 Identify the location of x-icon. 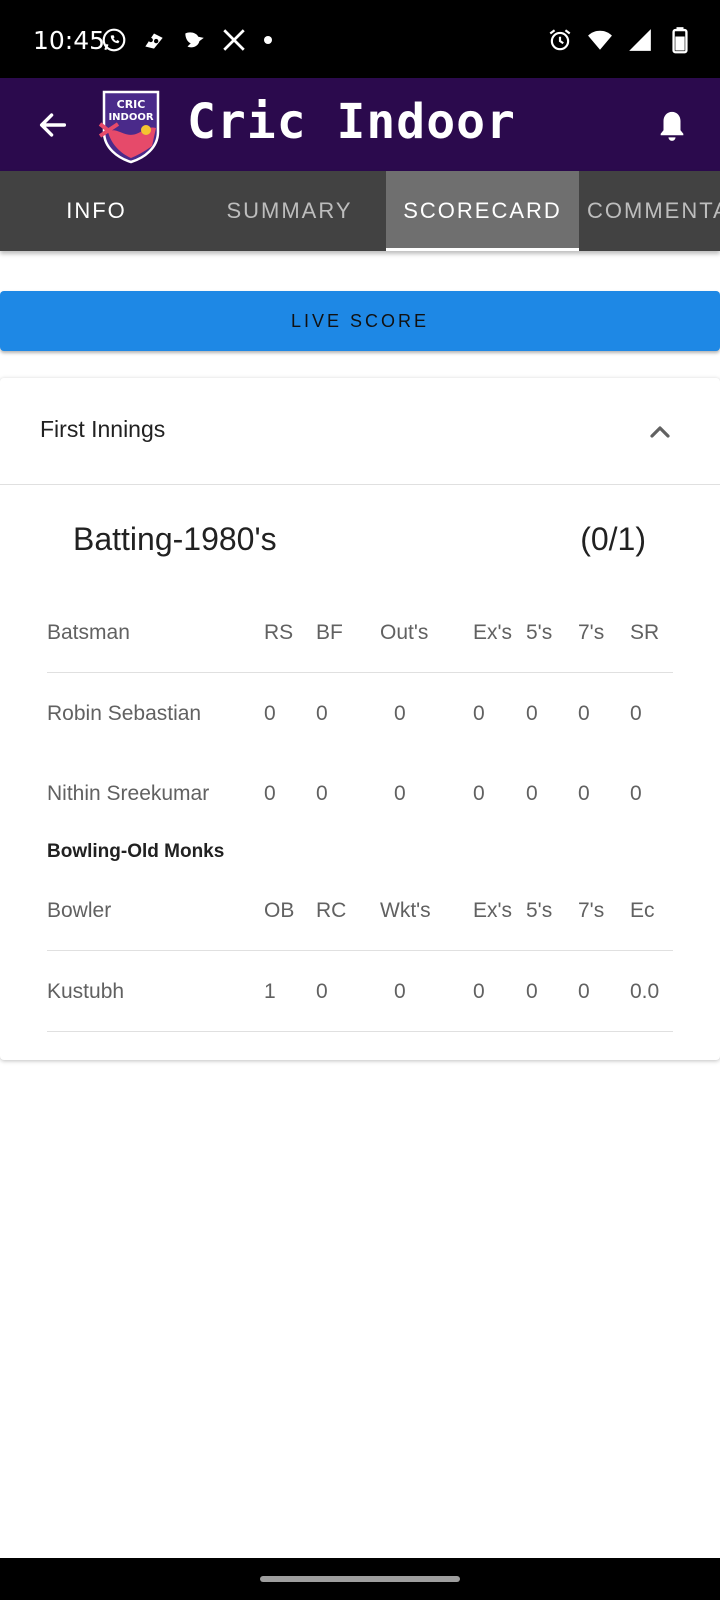
(234, 40).